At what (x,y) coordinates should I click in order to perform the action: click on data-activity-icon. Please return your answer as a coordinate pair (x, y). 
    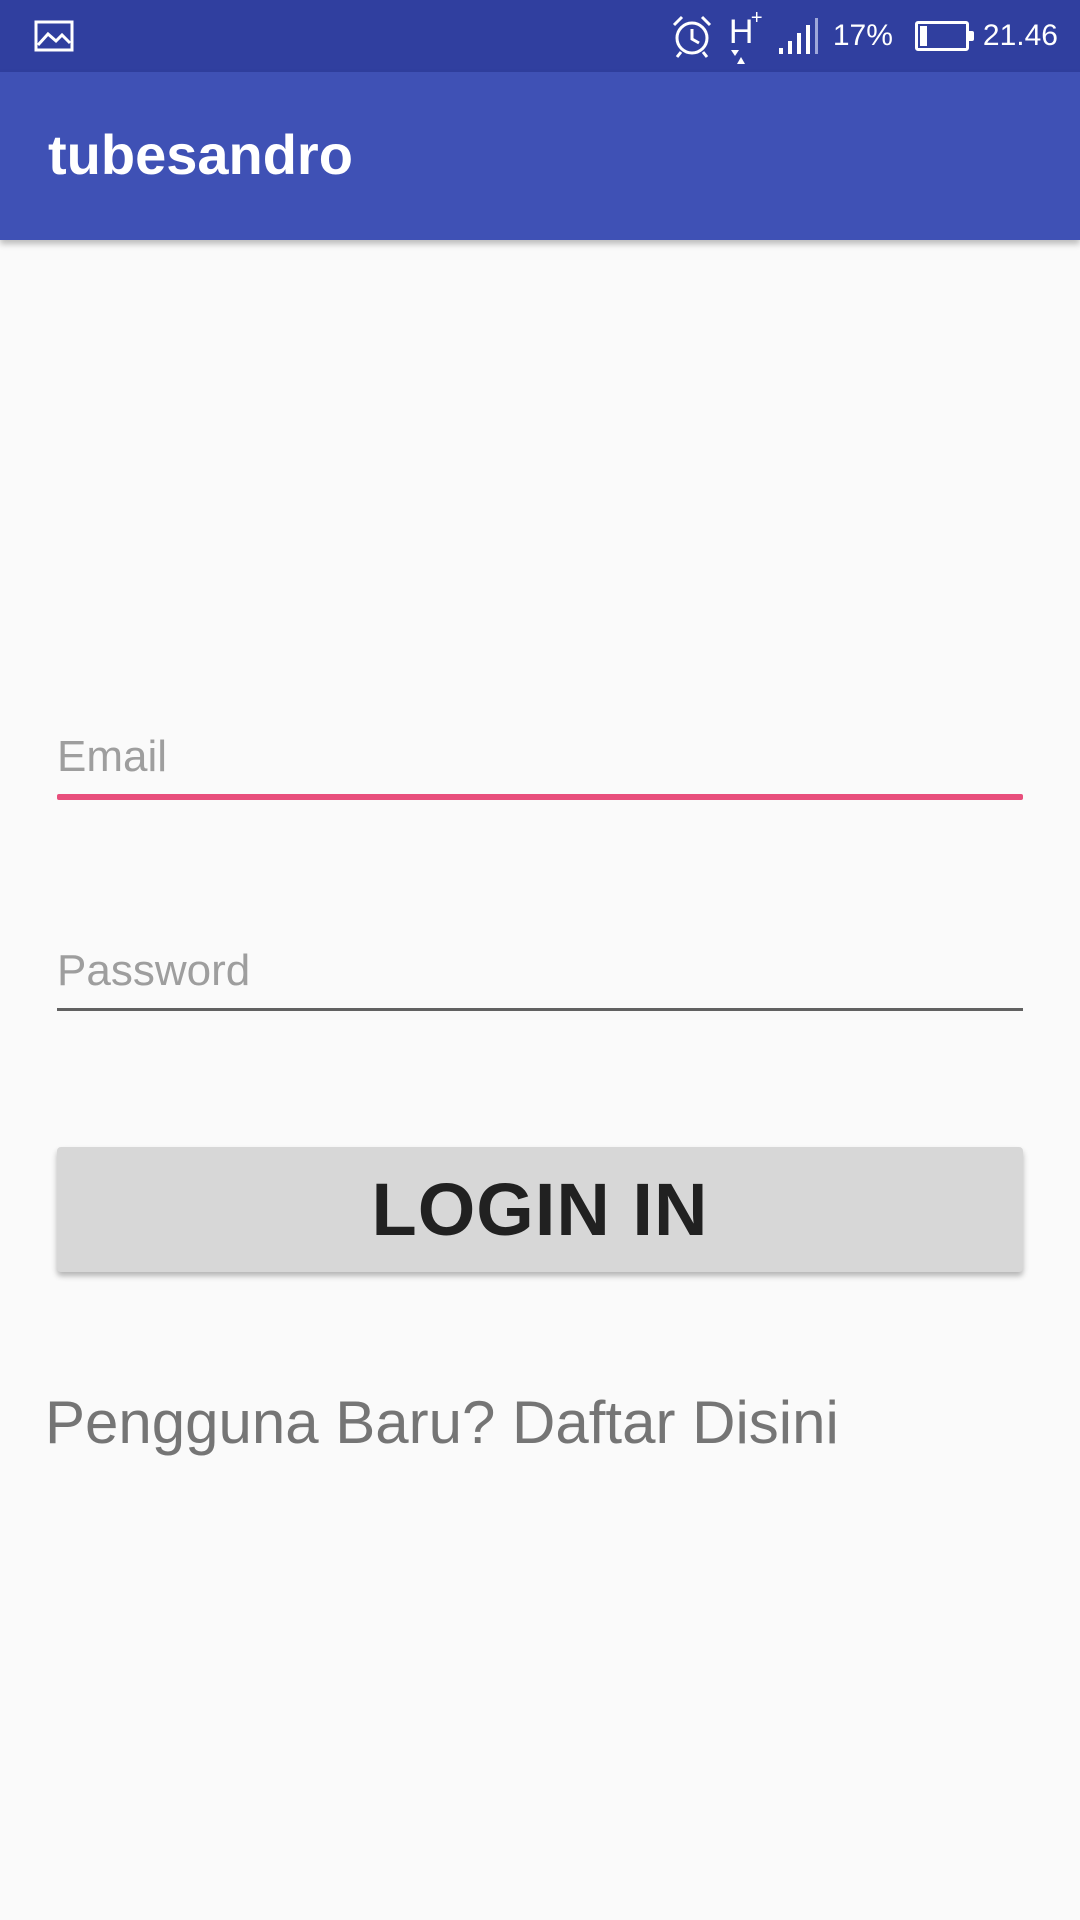
    Looking at the image, I should click on (737, 57).